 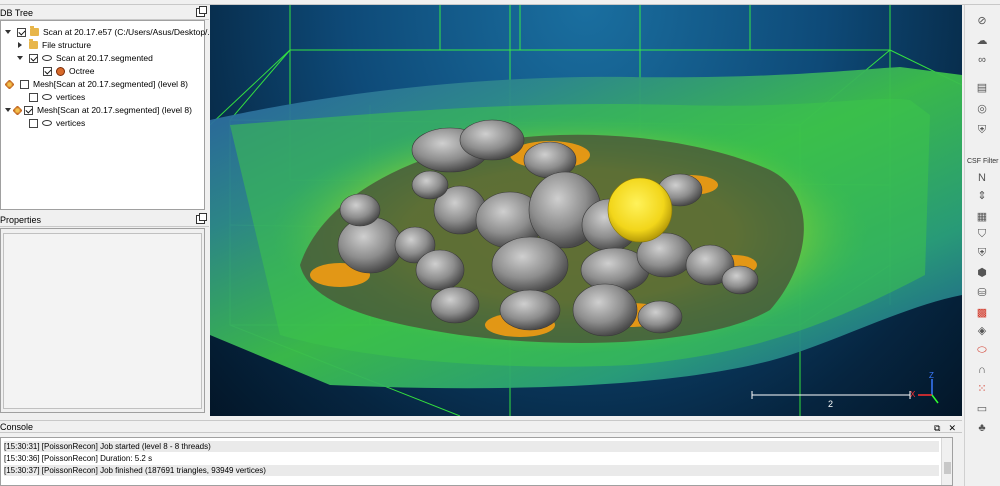 What do you see at coordinates (982, 408) in the screenshot?
I see `ruler-icon: ▭` at bounding box center [982, 408].